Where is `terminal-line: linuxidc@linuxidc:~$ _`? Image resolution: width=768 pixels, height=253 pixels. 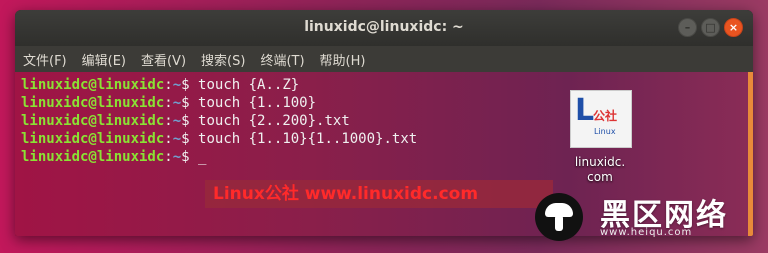
terminal-line: linuxidc@linuxidc:~$ _ is located at coordinates (114, 157).